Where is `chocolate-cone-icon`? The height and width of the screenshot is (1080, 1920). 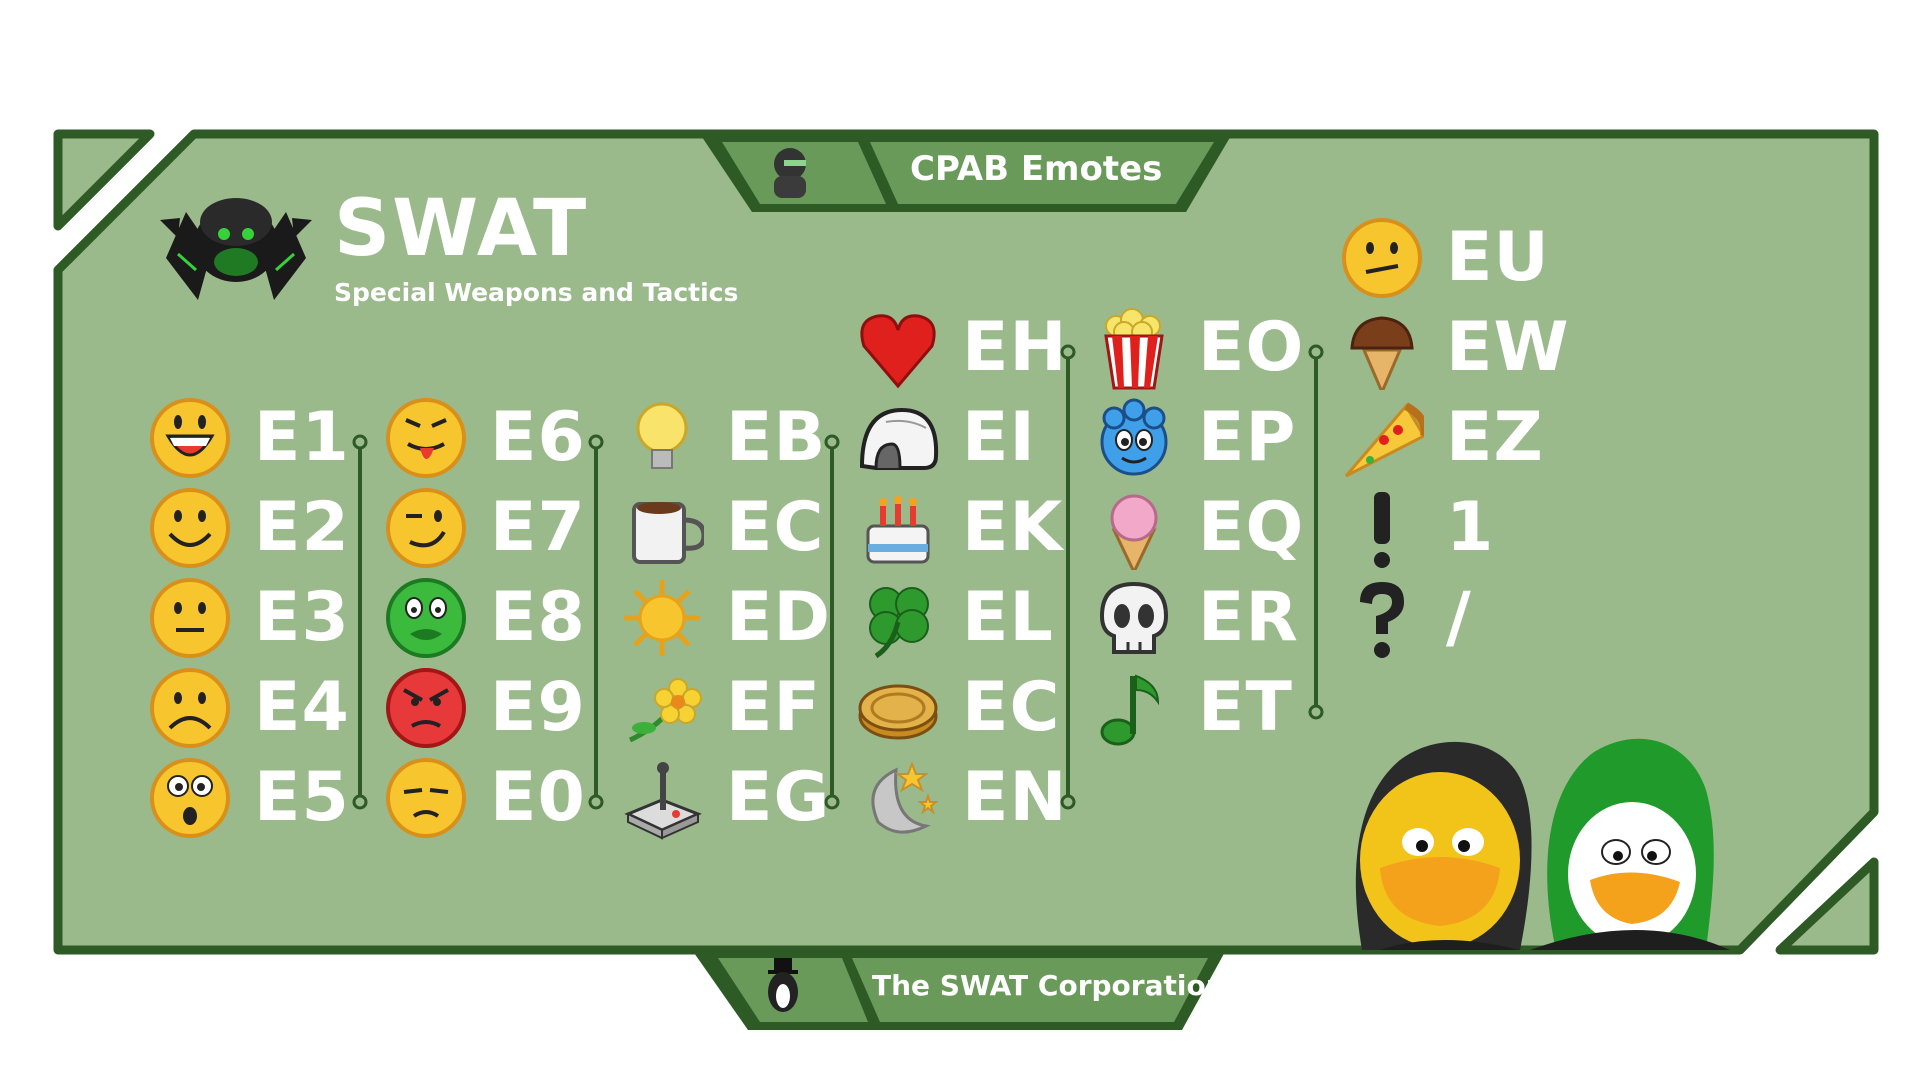 chocolate-cone-icon is located at coordinates (1382, 353).